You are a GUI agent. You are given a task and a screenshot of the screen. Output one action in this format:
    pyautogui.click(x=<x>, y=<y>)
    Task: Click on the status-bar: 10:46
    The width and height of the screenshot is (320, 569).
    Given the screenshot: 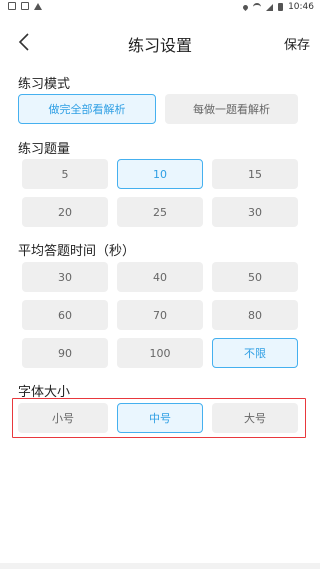 What is the action you would take?
    pyautogui.click(x=160, y=7)
    